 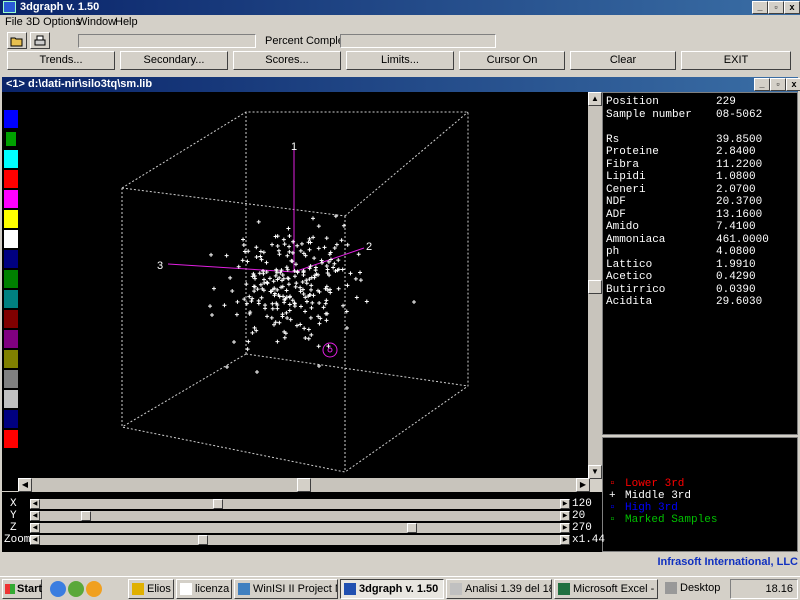 What do you see at coordinates (330, 350) in the screenshot?
I see `cursor-dot` at bounding box center [330, 350].